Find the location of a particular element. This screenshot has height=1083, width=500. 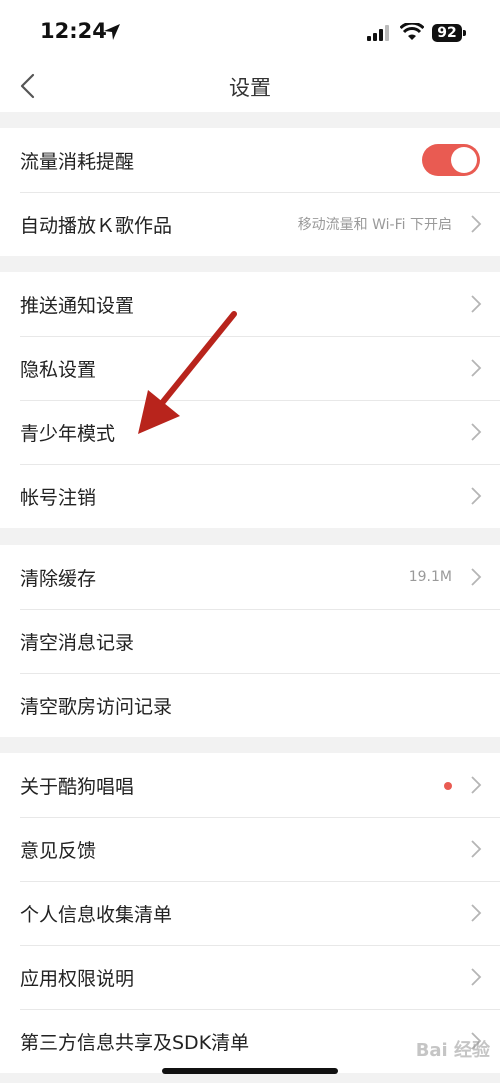

home-indicator is located at coordinates (250, 1071).